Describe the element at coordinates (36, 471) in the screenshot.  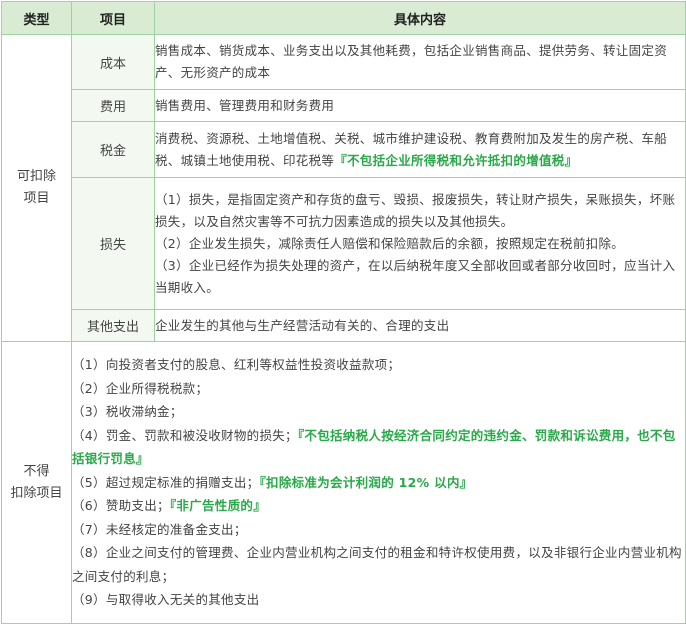
I see `category-non-deductible-line1: 不得` at that location.